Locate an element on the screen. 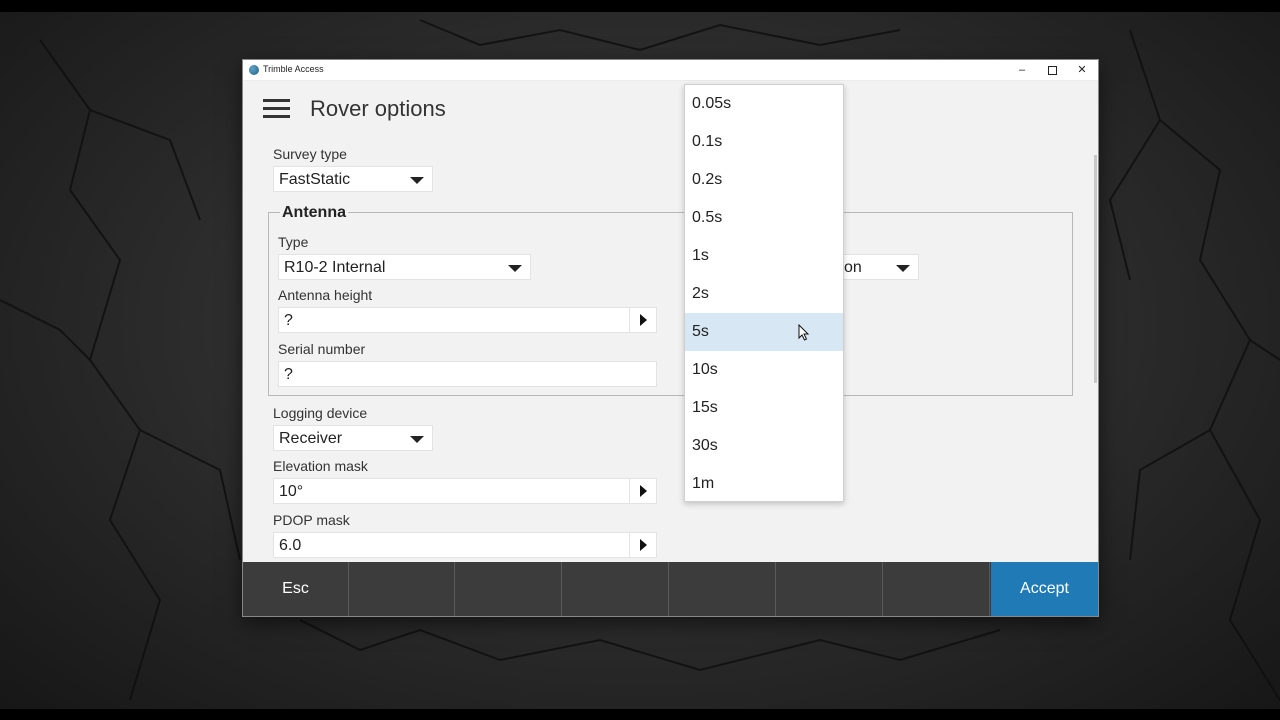  antenna-group-label: Antenna is located at coordinates (314, 213).